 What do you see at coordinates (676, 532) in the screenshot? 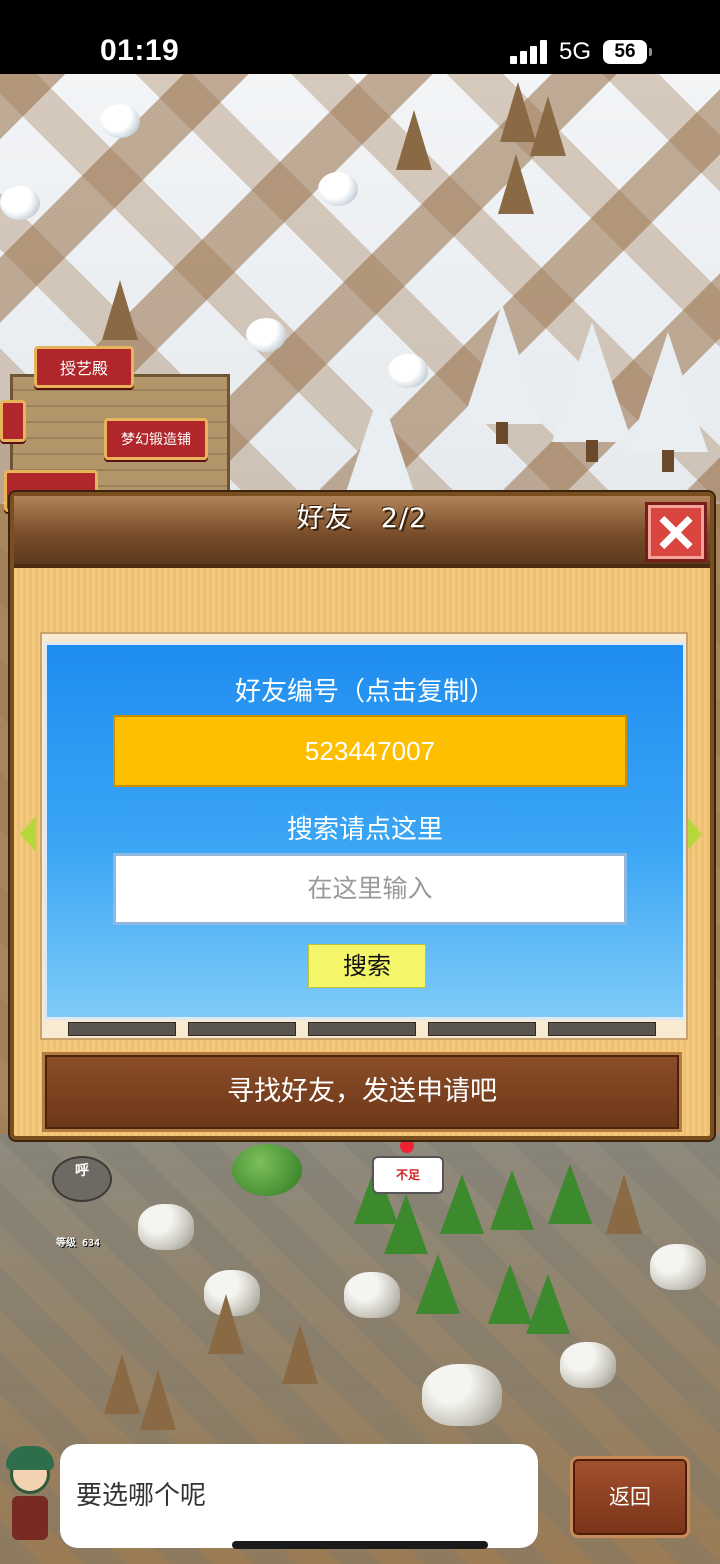
I see `close-button` at bounding box center [676, 532].